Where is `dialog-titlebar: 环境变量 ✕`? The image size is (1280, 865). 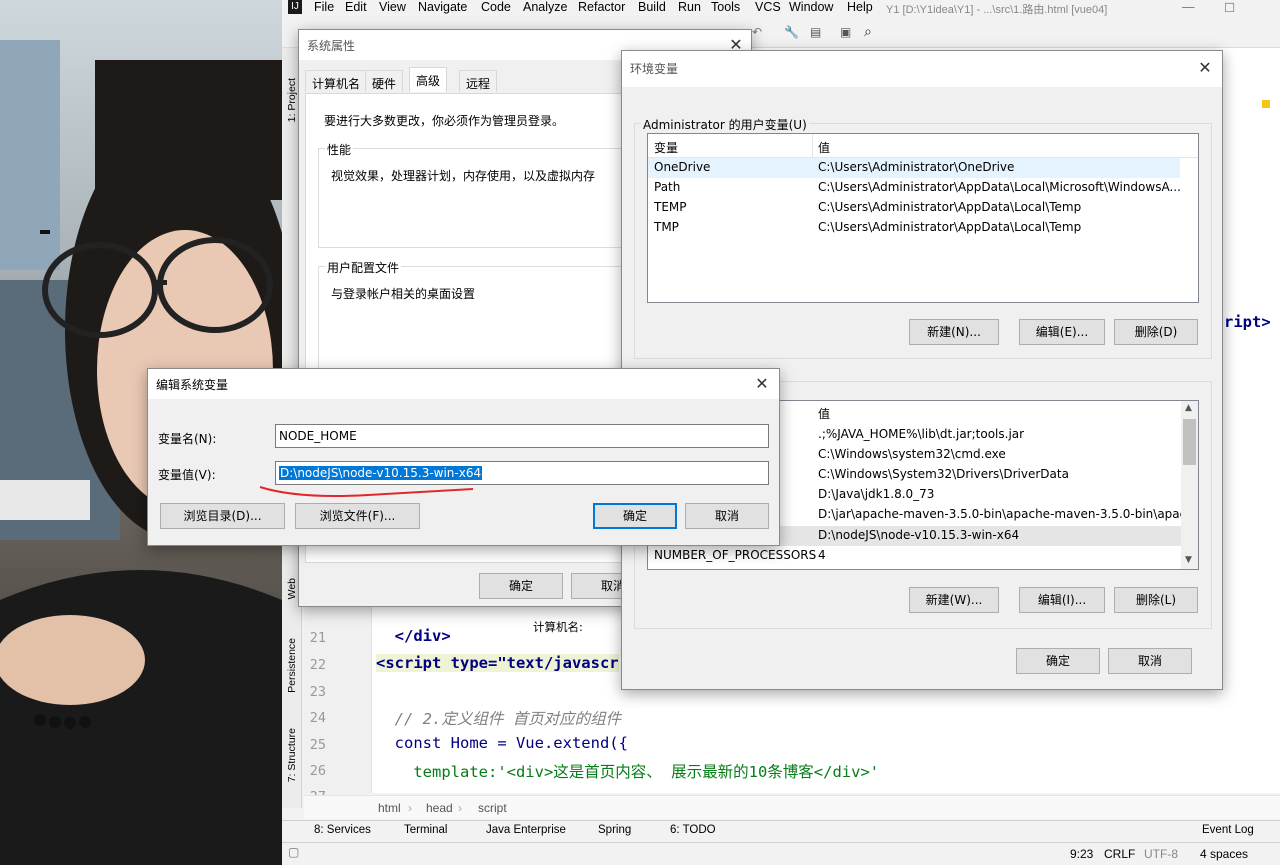 dialog-titlebar: 环境变量 ✕ is located at coordinates (922, 69).